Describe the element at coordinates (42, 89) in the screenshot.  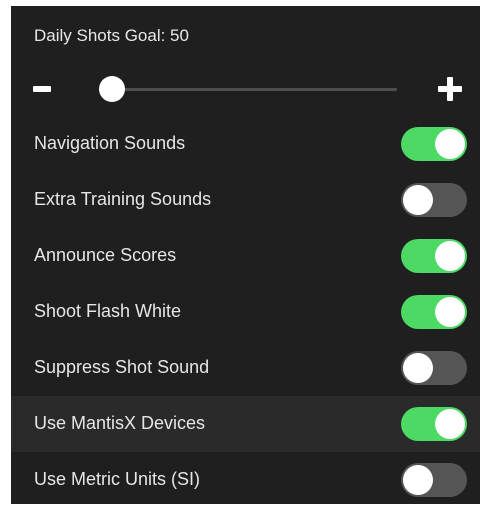
I see `minus-icon` at that location.